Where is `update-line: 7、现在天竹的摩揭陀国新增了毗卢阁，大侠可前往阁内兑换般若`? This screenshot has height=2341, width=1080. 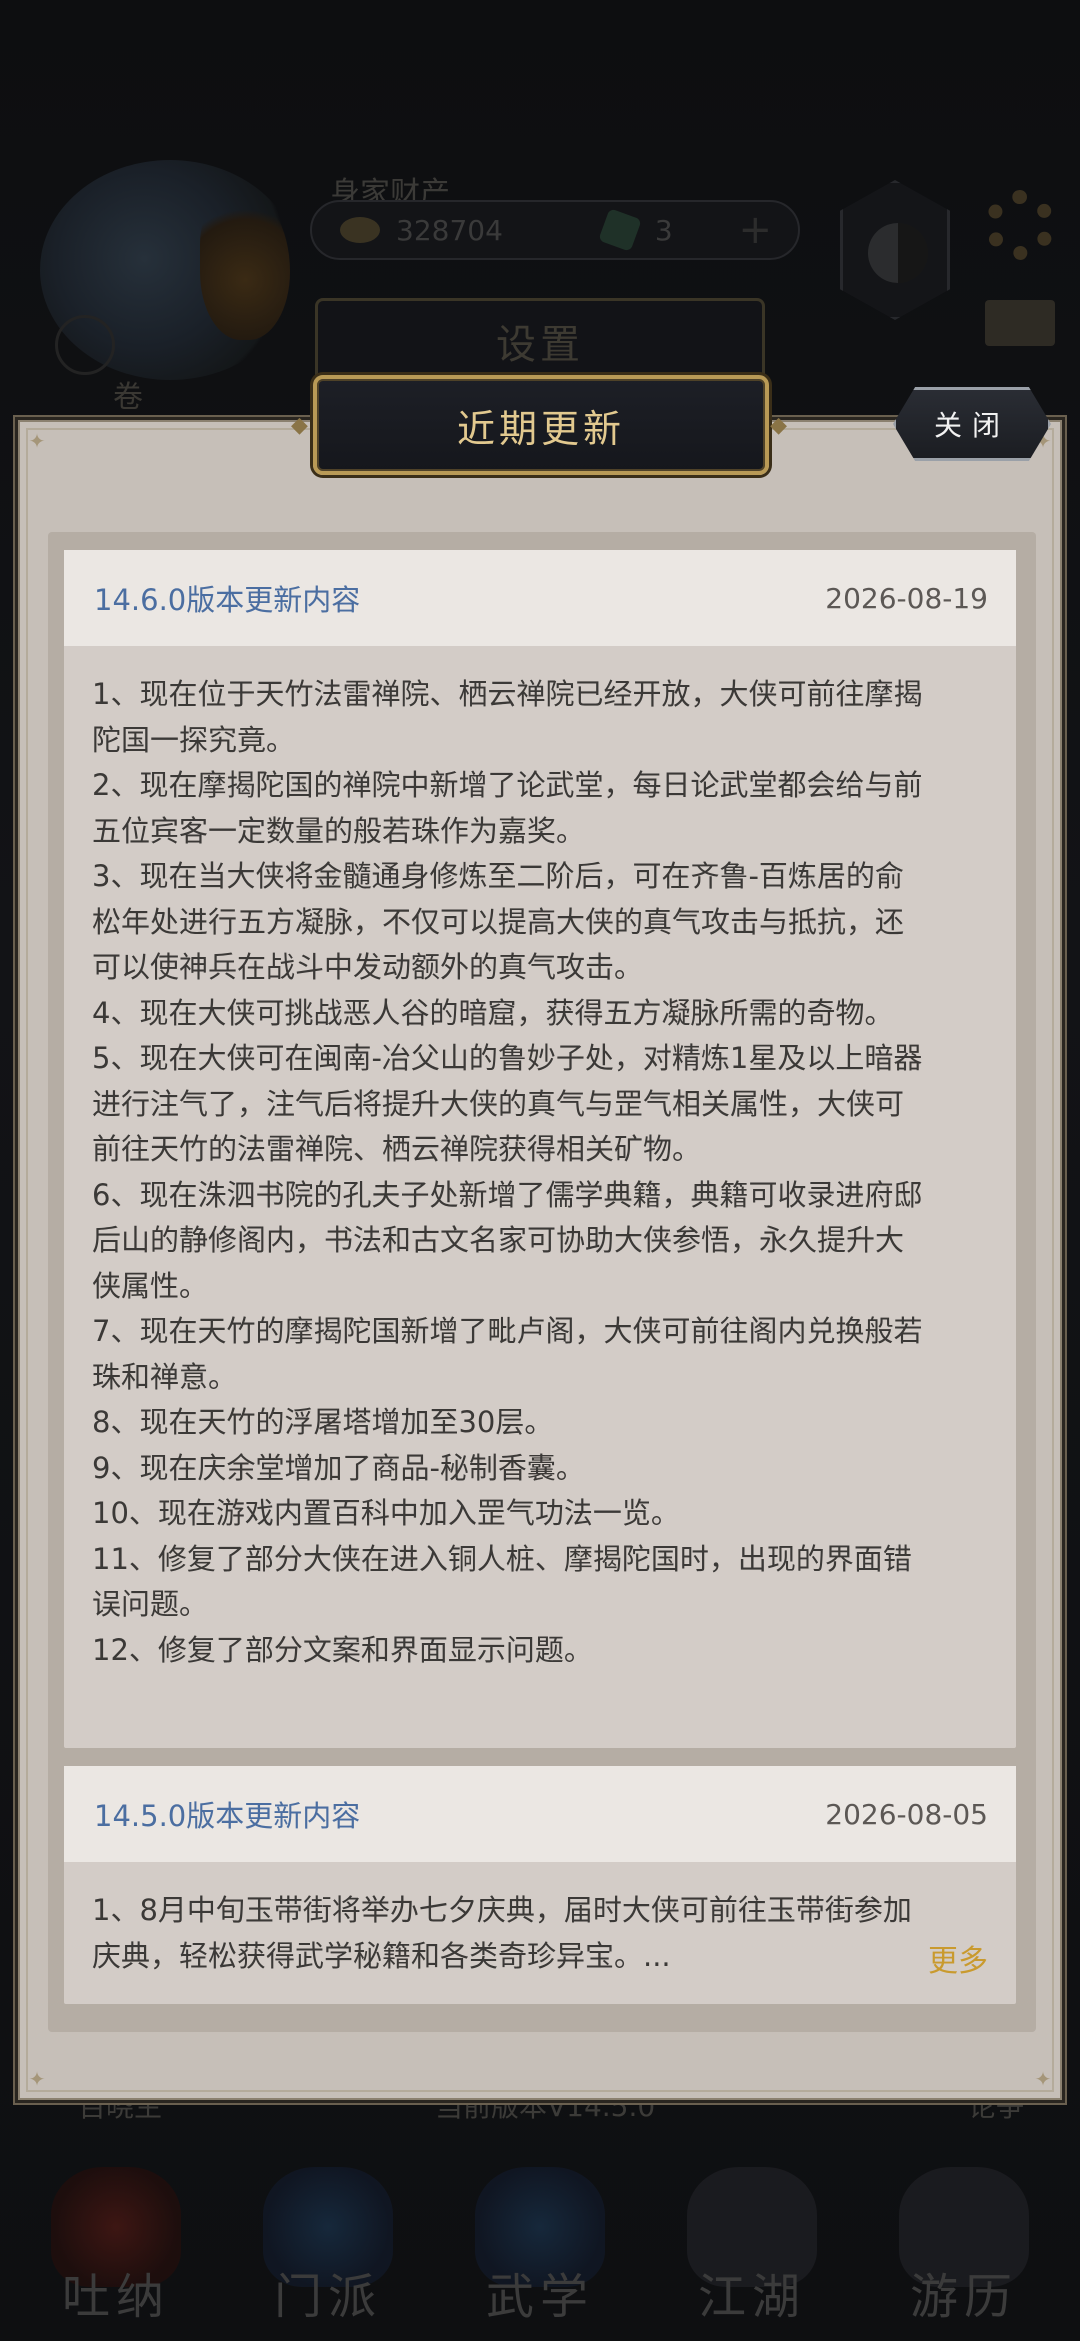 update-line: 7、现在天竹的摩揭陀国新增了毗卢阁，大侠可前往阁内兑换般若 is located at coordinates (507, 1331).